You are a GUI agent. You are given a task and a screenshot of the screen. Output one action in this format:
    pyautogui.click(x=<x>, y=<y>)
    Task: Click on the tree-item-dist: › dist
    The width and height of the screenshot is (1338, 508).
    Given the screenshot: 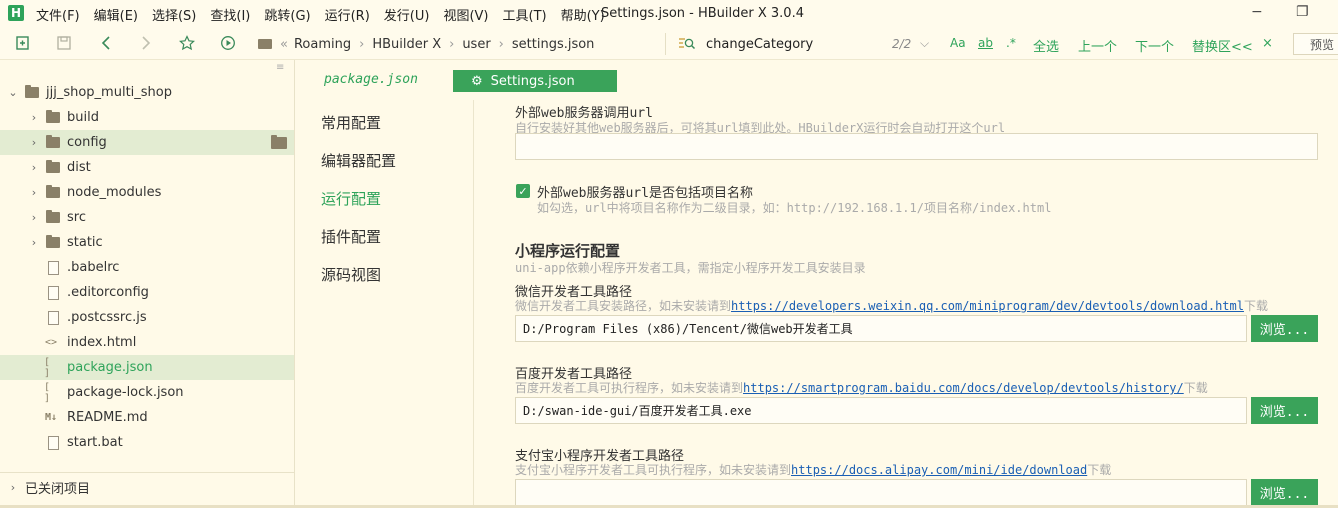 What is the action you would take?
    pyautogui.click(x=147, y=167)
    